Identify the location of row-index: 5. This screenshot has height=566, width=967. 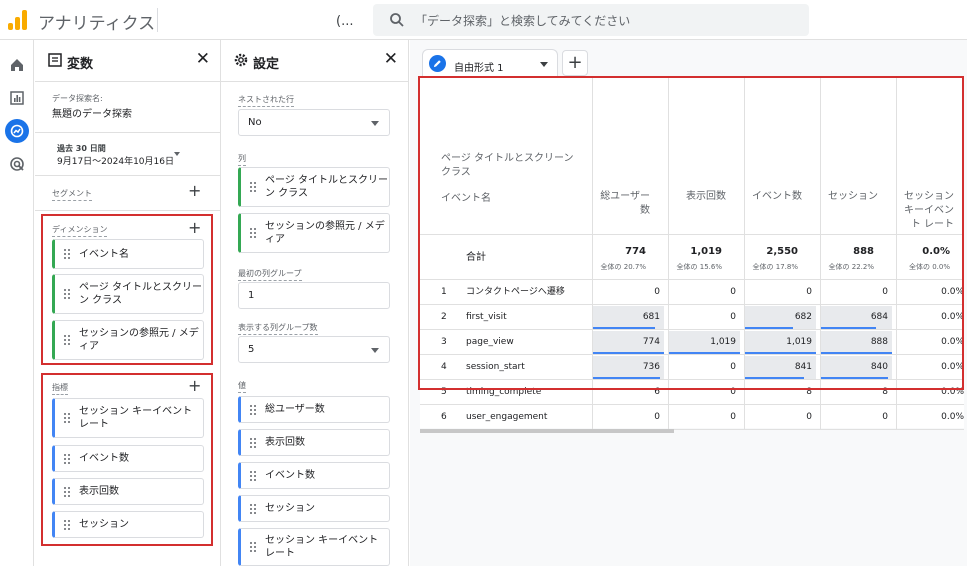
(444, 392).